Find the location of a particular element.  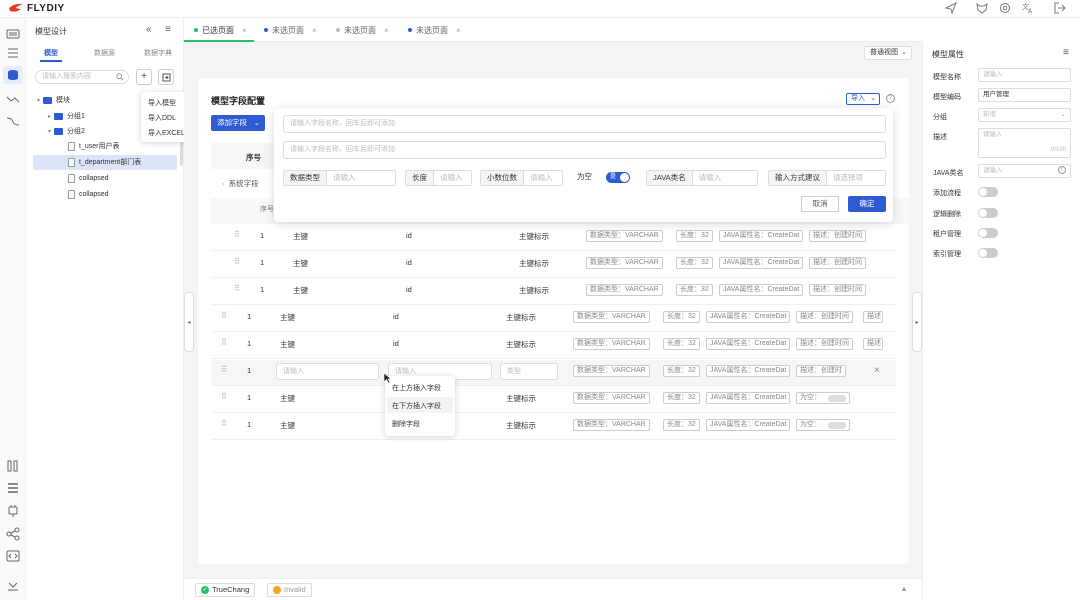

tree-node-collapsed: collapsed is located at coordinates (88, 178).